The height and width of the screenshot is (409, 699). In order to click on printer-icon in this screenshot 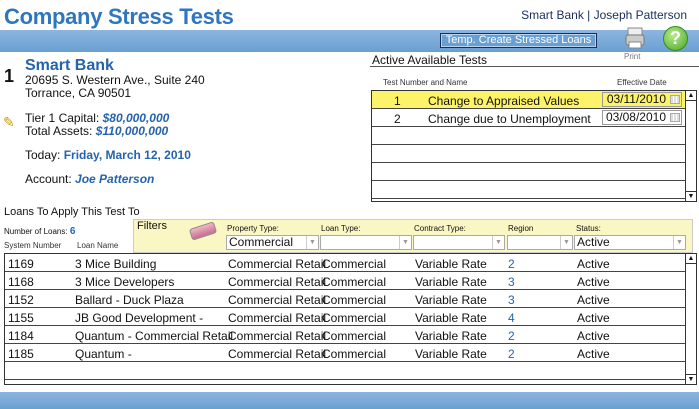, I will do `click(635, 38)`.